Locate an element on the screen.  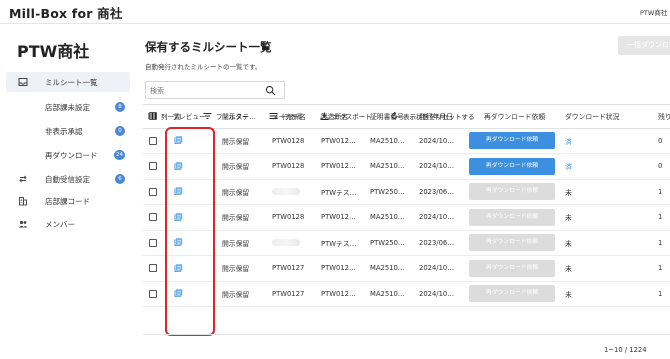
remaining-cell: 0 is located at coordinates (663, 141).